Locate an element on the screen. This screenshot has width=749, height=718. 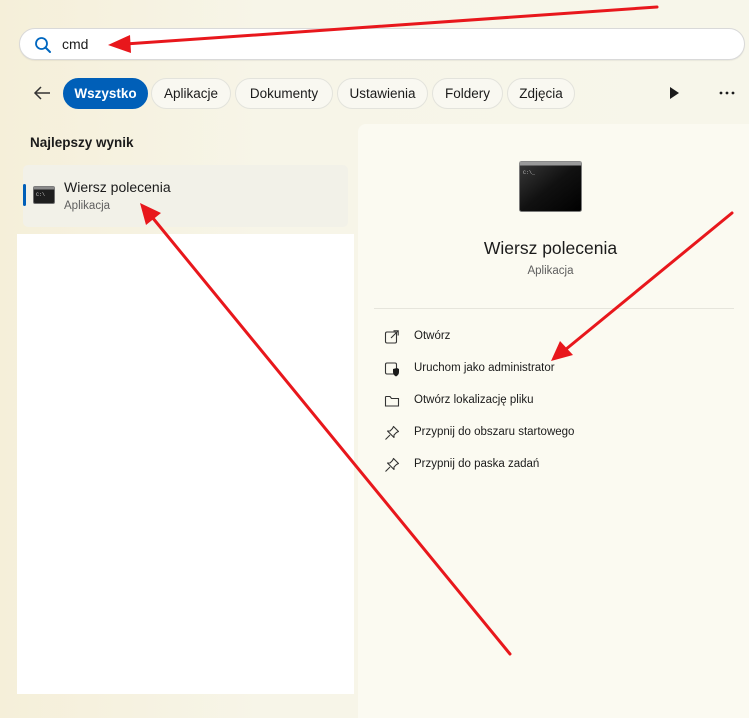
result-type: Aplikacja is located at coordinates (87, 206).